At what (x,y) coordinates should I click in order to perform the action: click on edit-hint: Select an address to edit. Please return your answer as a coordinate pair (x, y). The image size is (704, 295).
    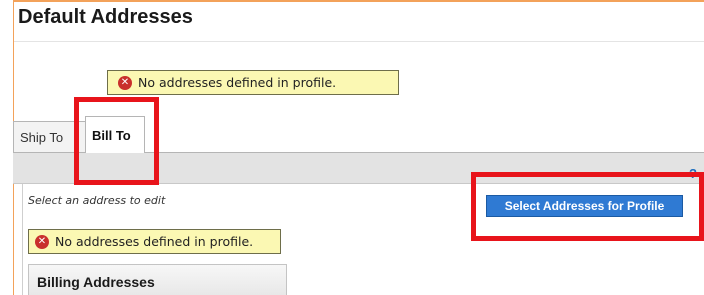
    Looking at the image, I should click on (97, 200).